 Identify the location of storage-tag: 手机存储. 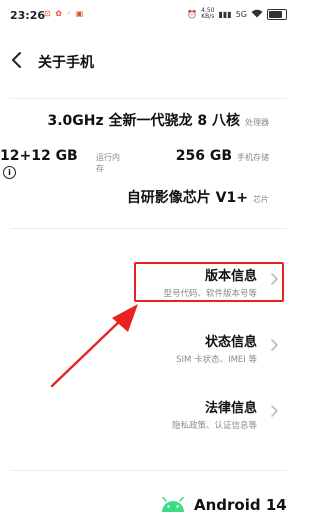
(253, 157).